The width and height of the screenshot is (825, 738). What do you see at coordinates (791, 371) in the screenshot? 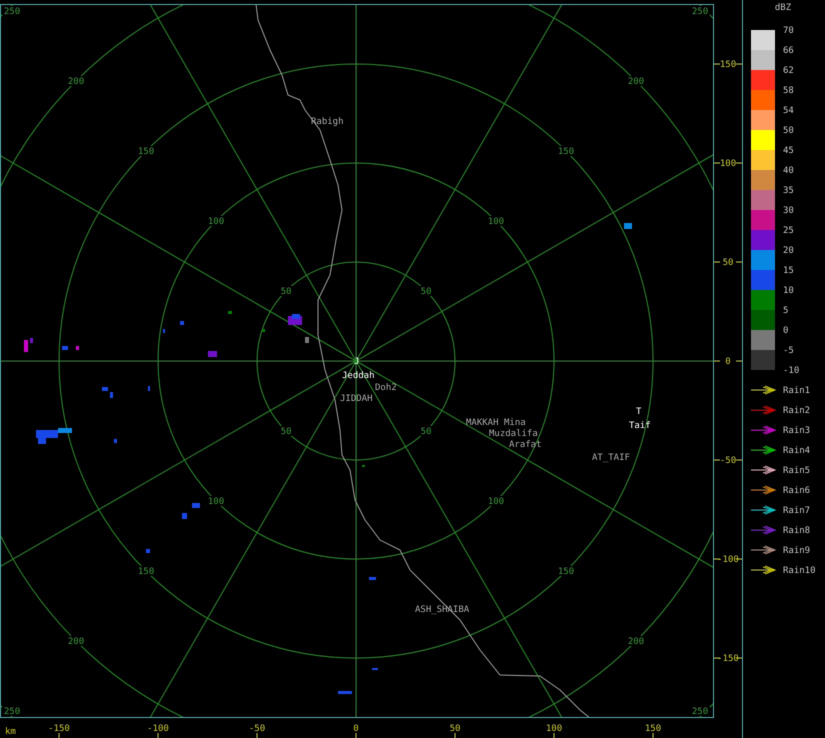
I see `scale-label: -10` at bounding box center [791, 371].